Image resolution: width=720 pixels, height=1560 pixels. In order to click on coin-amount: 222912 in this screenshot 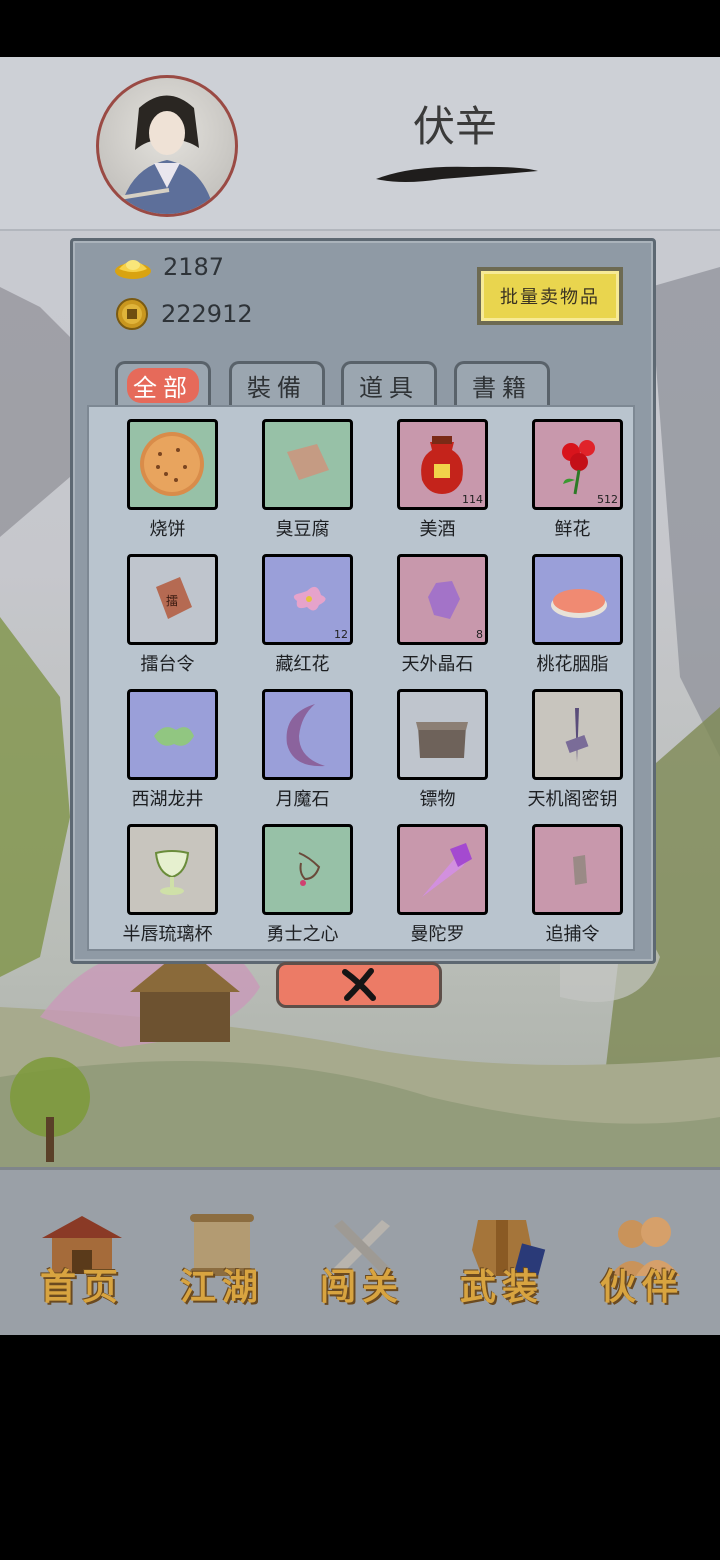, I will do `click(207, 314)`.